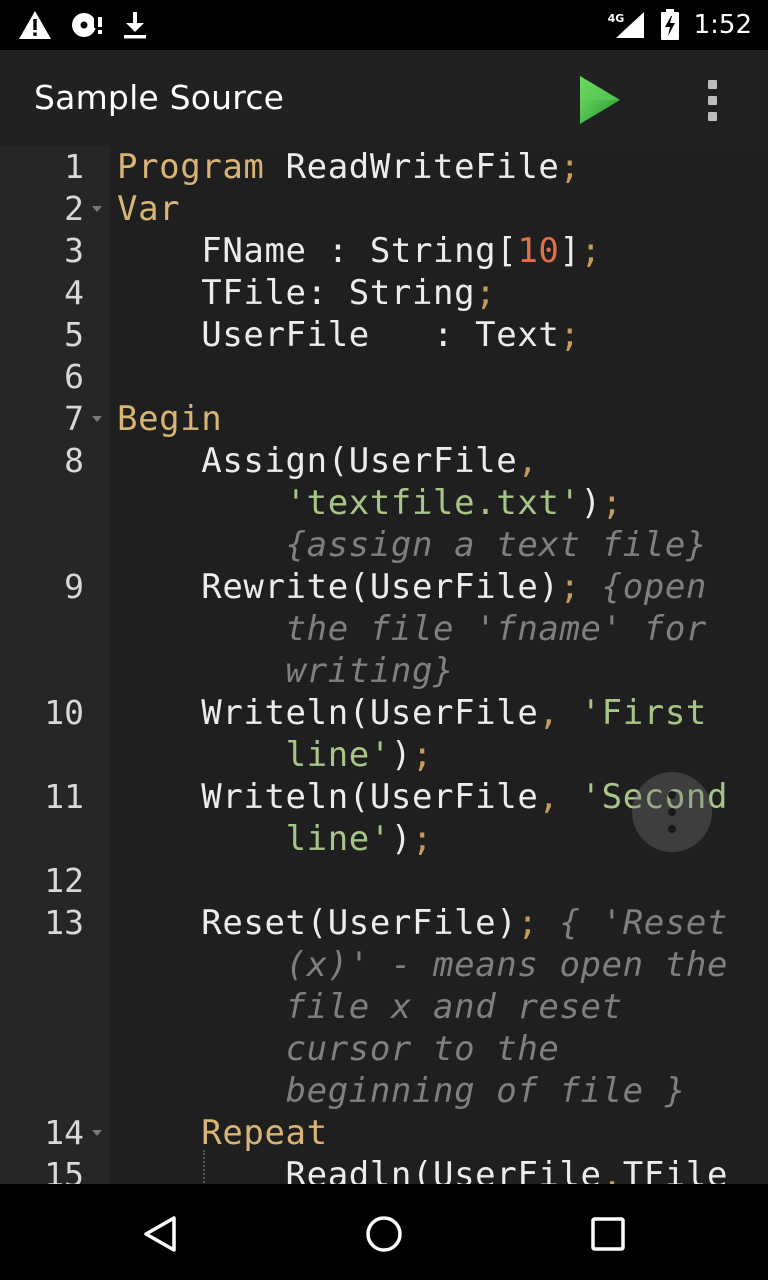 Image resolution: width=768 pixels, height=1280 pixels. Describe the element at coordinates (64, 796) in the screenshot. I see `line-number: 11` at that location.